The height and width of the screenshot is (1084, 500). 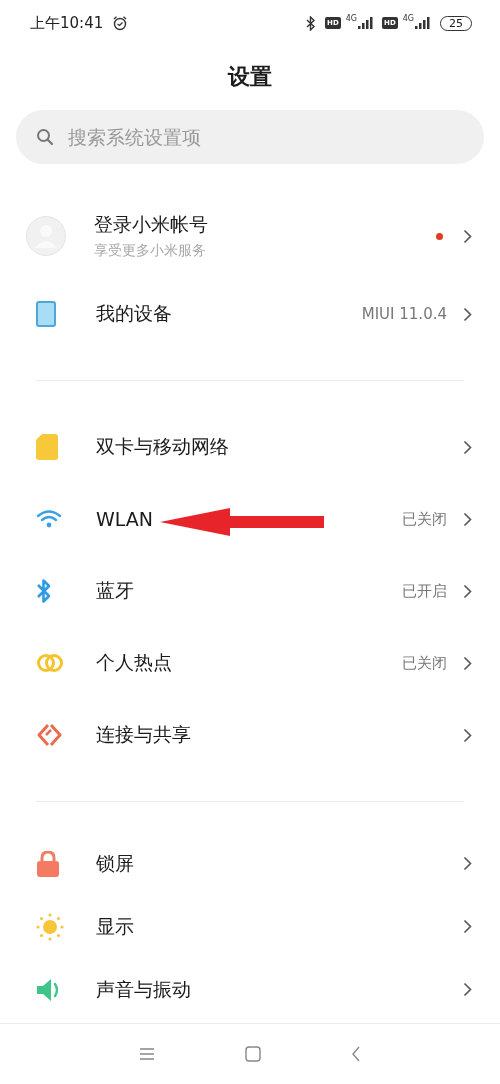 What do you see at coordinates (404, 314) in the screenshot?
I see `item-value: MIUI 11.0.4` at bounding box center [404, 314].